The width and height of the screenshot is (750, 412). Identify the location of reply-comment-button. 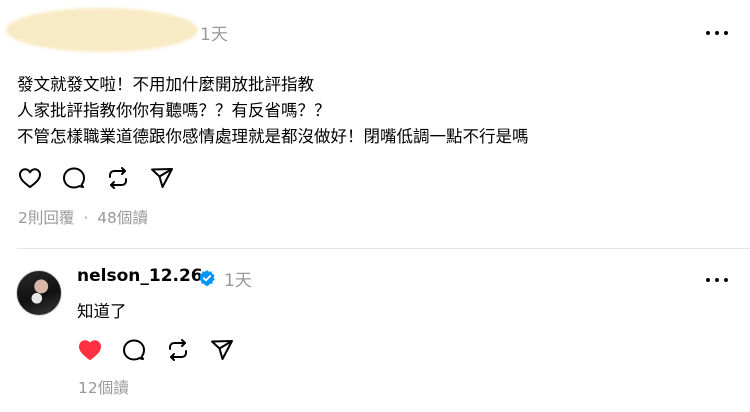
(134, 350).